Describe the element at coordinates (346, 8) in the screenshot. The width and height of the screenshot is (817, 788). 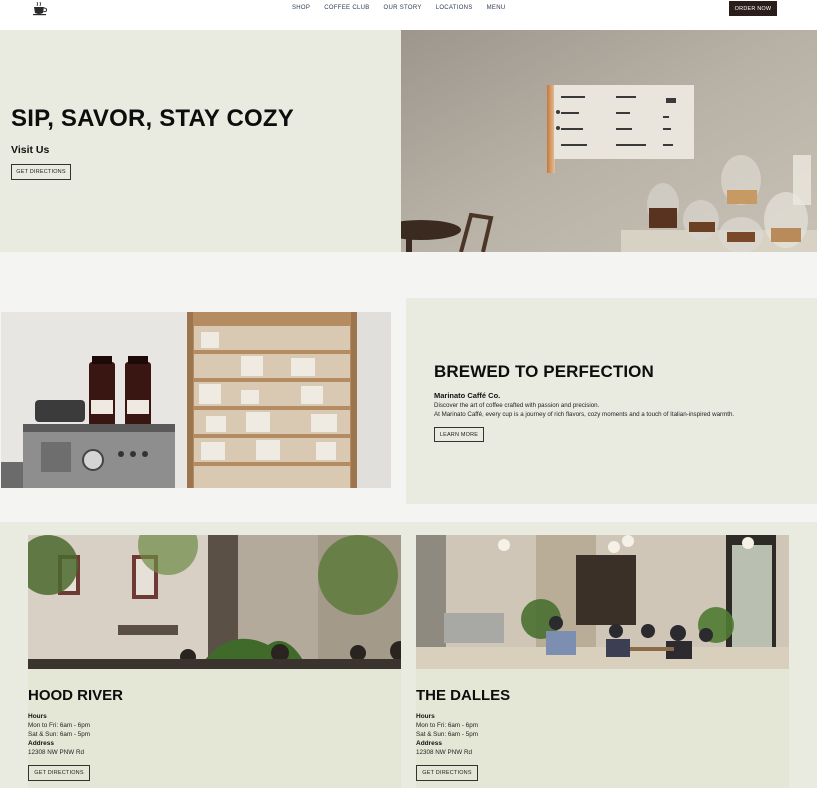
I see `nav-link-coffee-club: COFFEE CLUB` at that location.